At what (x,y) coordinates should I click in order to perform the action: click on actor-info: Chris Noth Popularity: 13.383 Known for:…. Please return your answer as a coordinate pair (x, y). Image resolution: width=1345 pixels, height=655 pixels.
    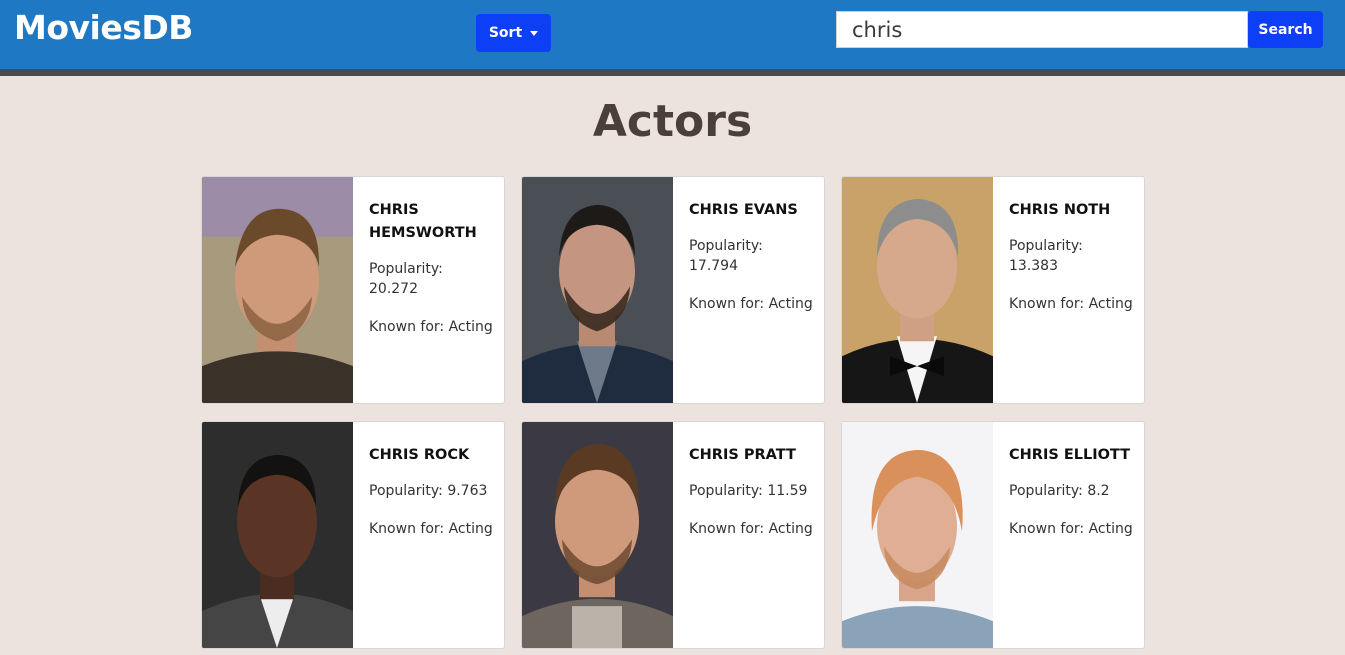
    Looking at the image, I should click on (1068, 290).